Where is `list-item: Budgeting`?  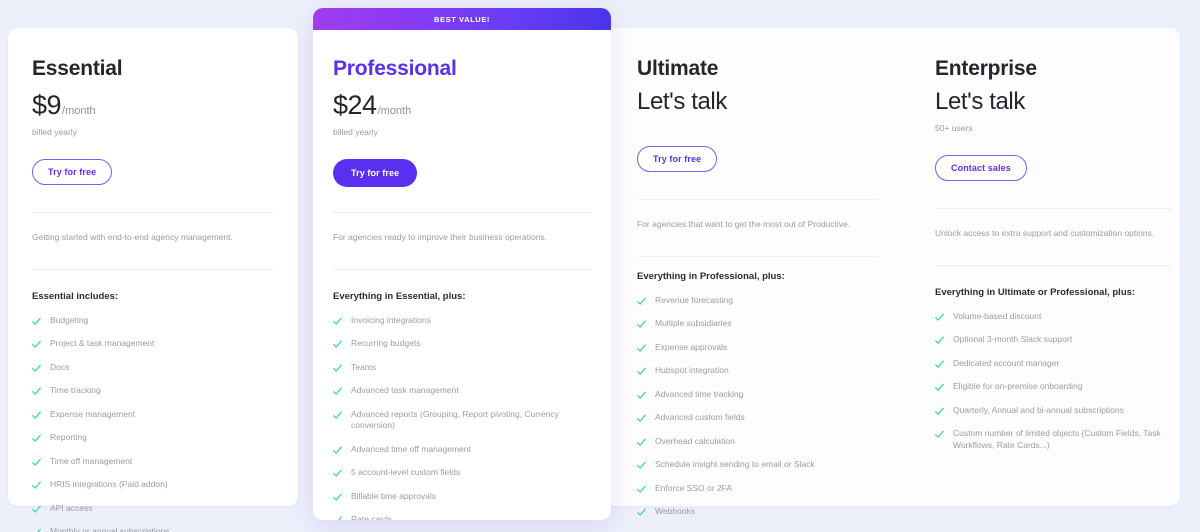
list-item: Budgeting is located at coordinates (153, 320).